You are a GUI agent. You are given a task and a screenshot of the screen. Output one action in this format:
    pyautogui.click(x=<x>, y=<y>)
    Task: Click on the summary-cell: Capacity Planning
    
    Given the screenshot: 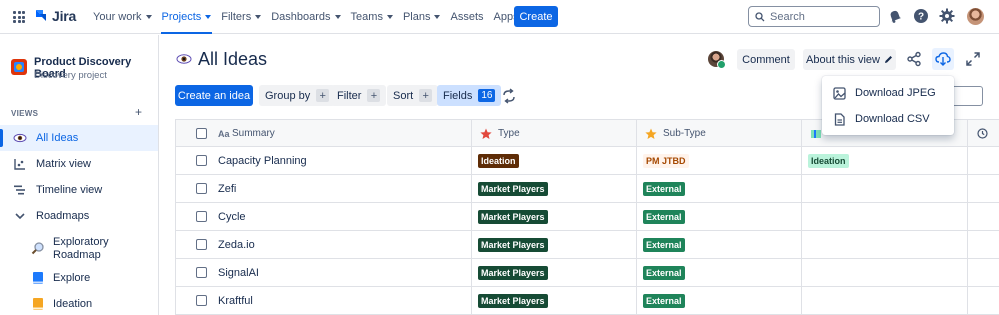 What is the action you would take?
    pyautogui.click(x=324, y=160)
    